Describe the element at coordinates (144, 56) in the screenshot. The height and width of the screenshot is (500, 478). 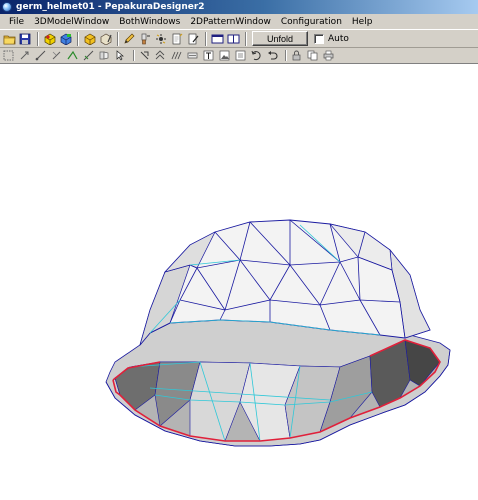
I see `hand-icon` at that location.